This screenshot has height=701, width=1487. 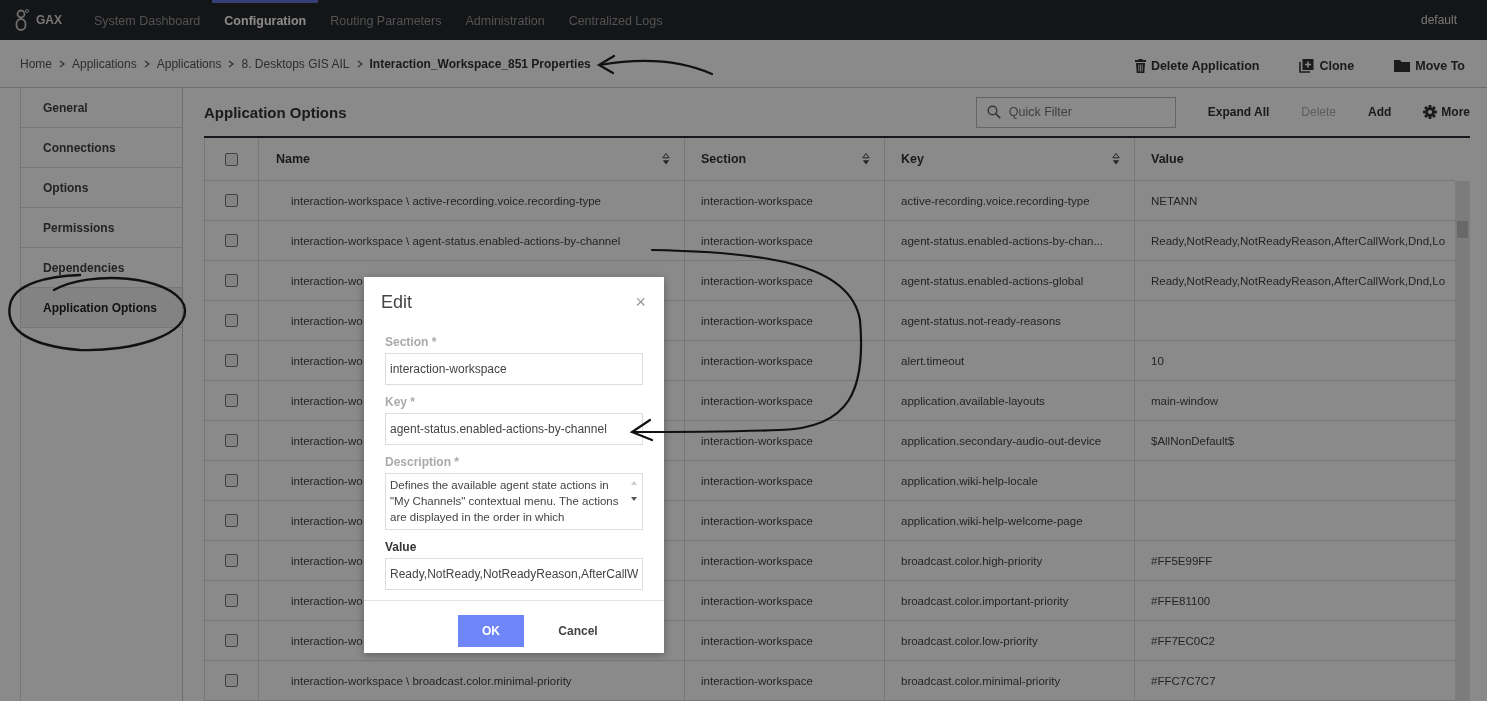 What do you see at coordinates (973, 400) in the screenshot?
I see `table-cell: application.available-layouts` at bounding box center [973, 400].